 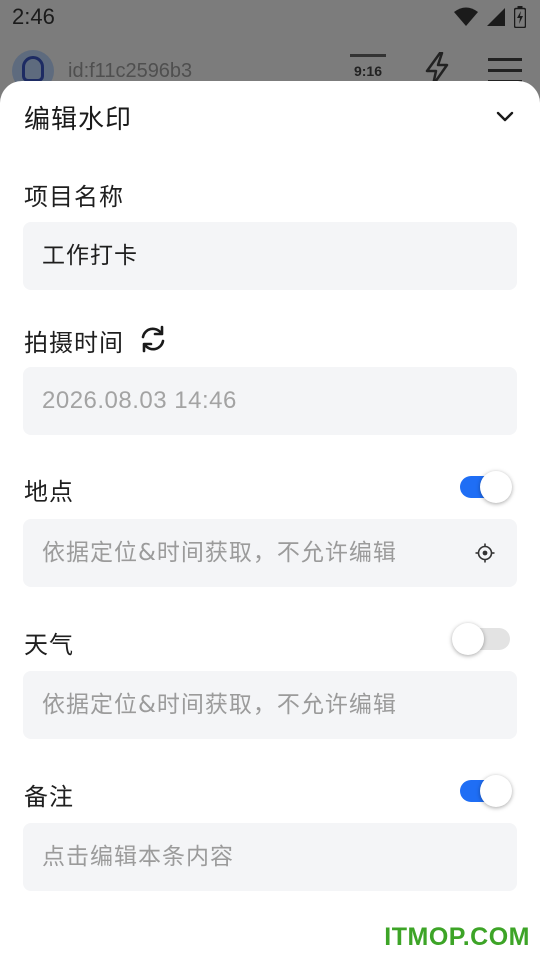 What do you see at coordinates (219, 705) in the screenshot?
I see `weather-placeholder: 依据定位&时间获取，不允许编辑` at bounding box center [219, 705].